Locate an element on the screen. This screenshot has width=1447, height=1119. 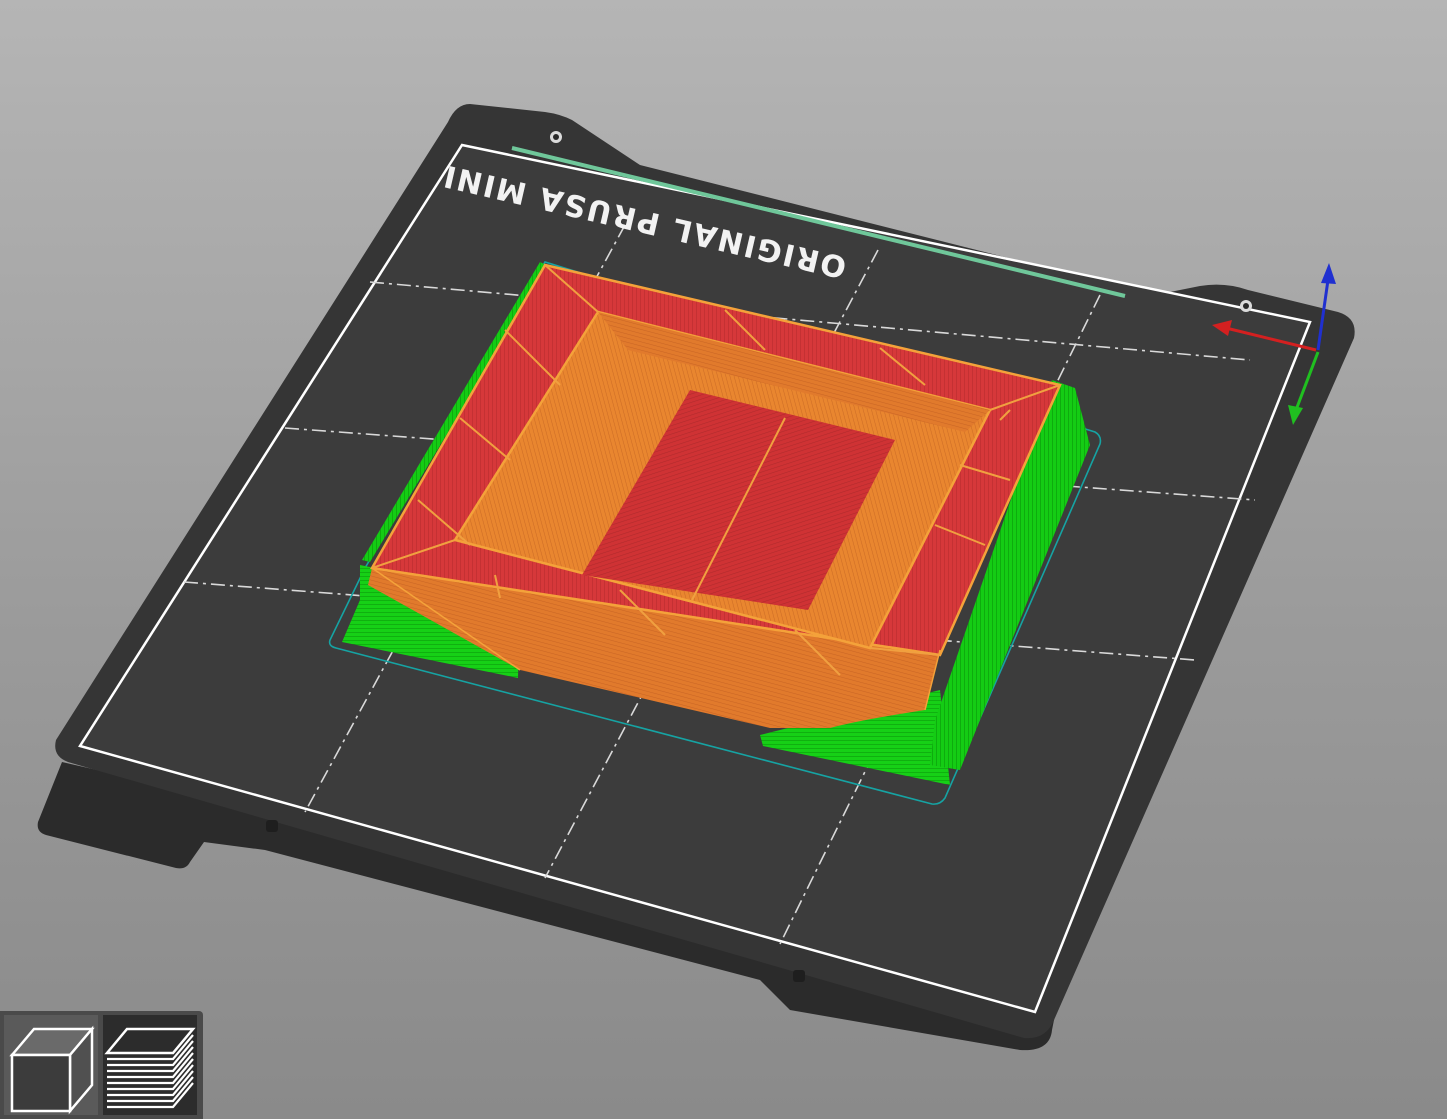
view-switcher is located at coordinates (101, 1065).